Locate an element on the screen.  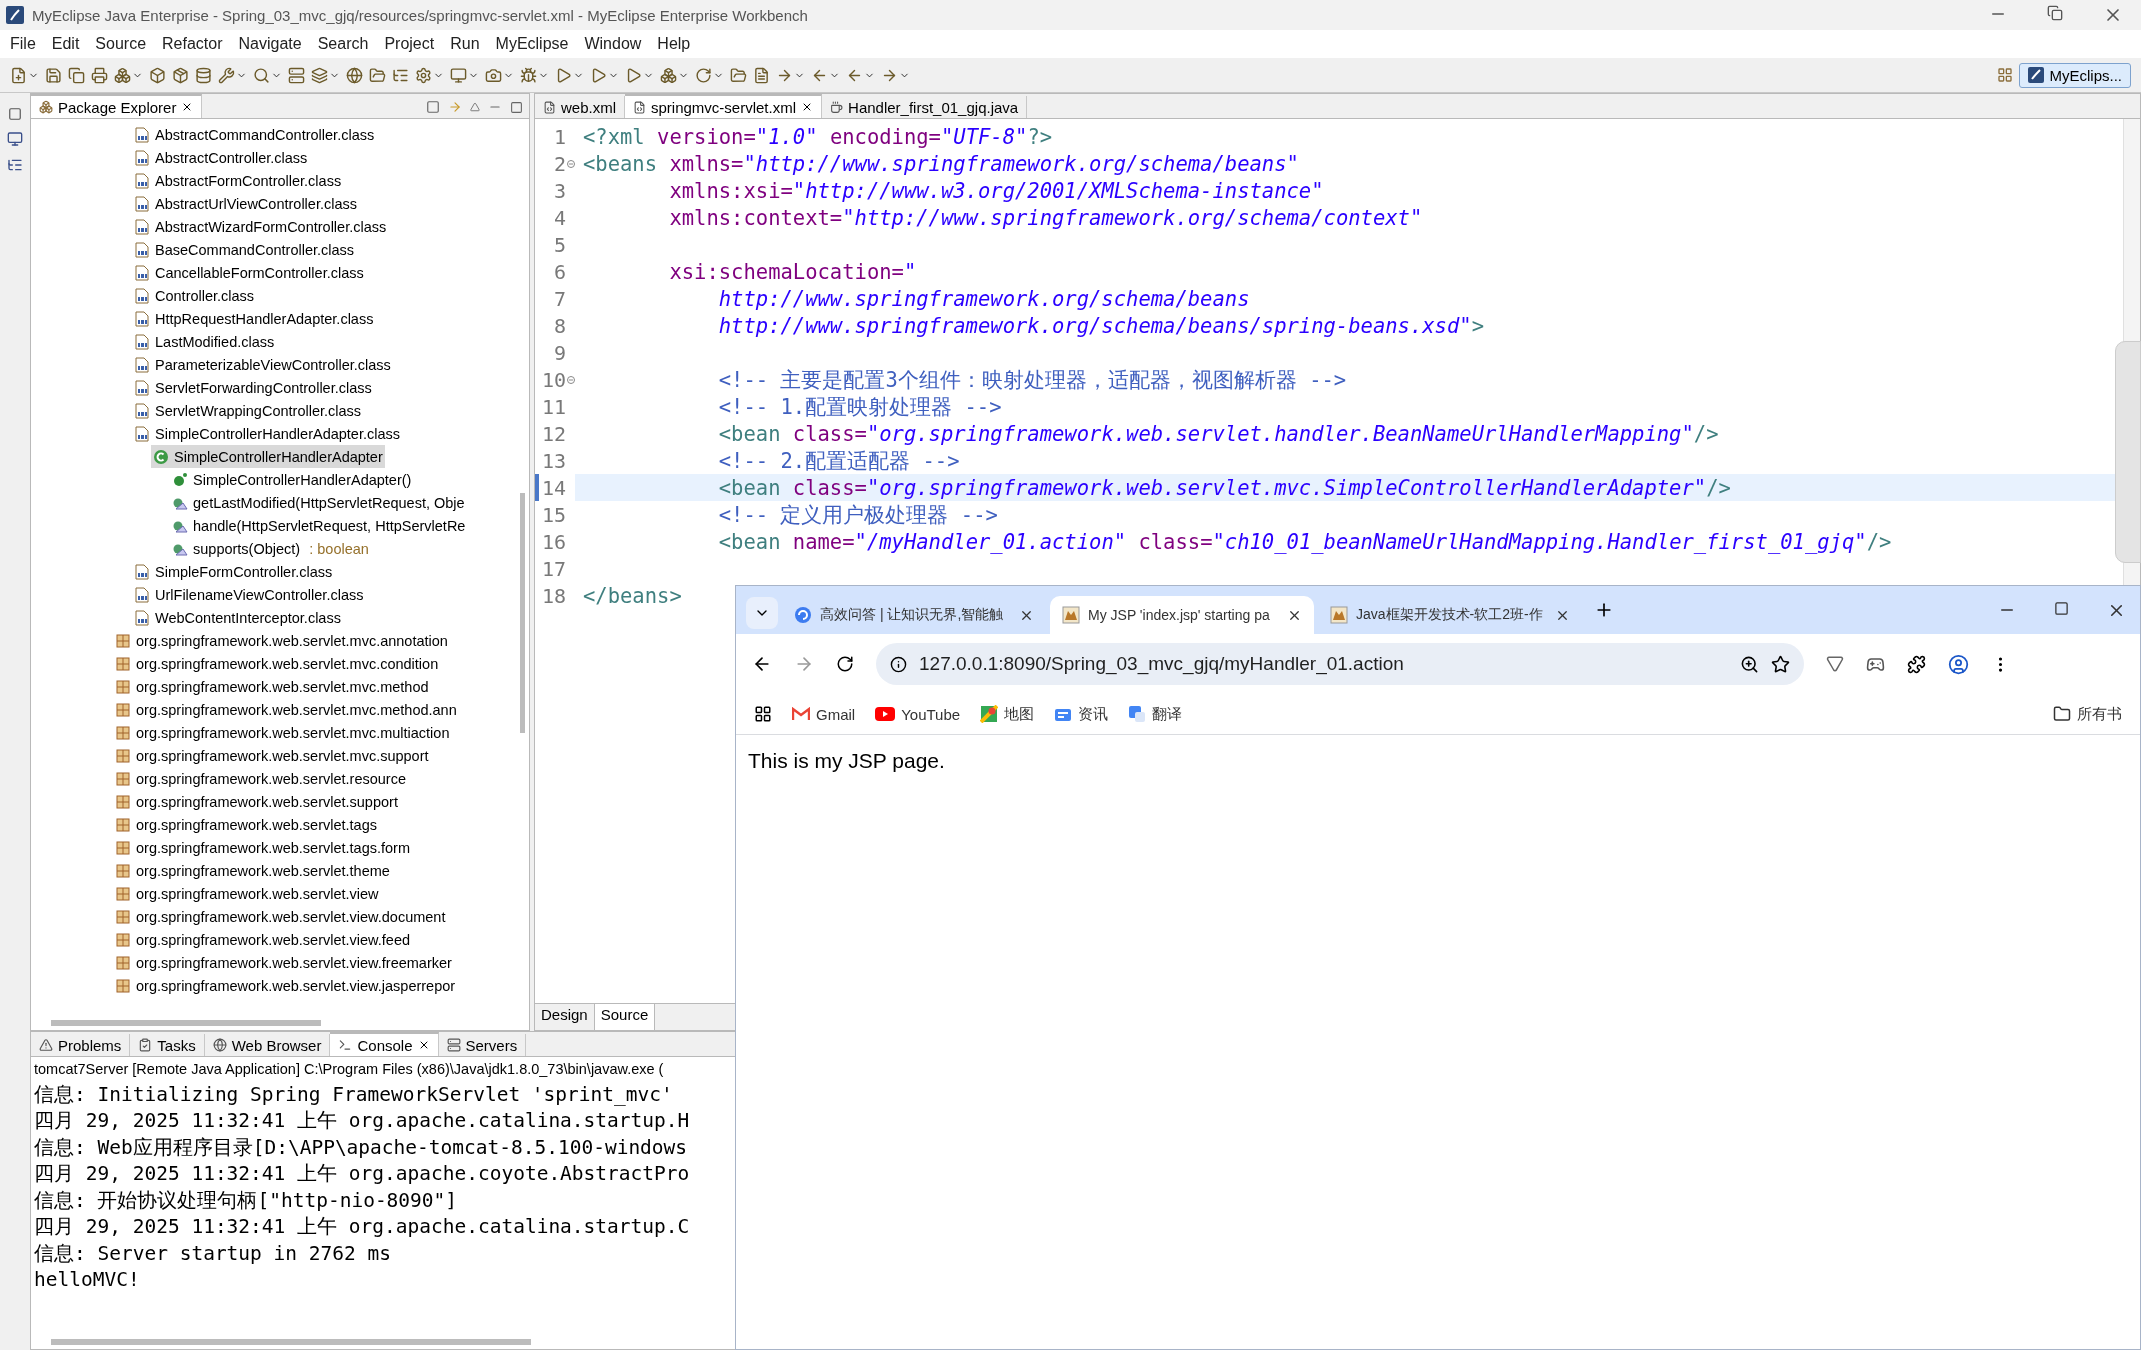
tree-item: SimpleFormController.class is located at coordinates (233, 571).